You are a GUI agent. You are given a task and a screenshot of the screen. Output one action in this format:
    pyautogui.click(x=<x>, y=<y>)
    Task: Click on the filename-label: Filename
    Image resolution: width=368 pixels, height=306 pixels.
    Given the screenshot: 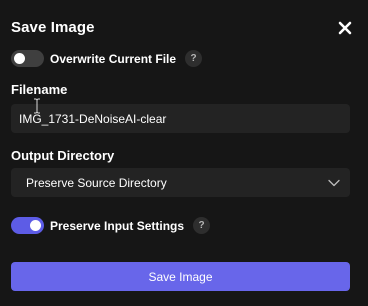 What is the action you would take?
    pyautogui.click(x=39, y=89)
    